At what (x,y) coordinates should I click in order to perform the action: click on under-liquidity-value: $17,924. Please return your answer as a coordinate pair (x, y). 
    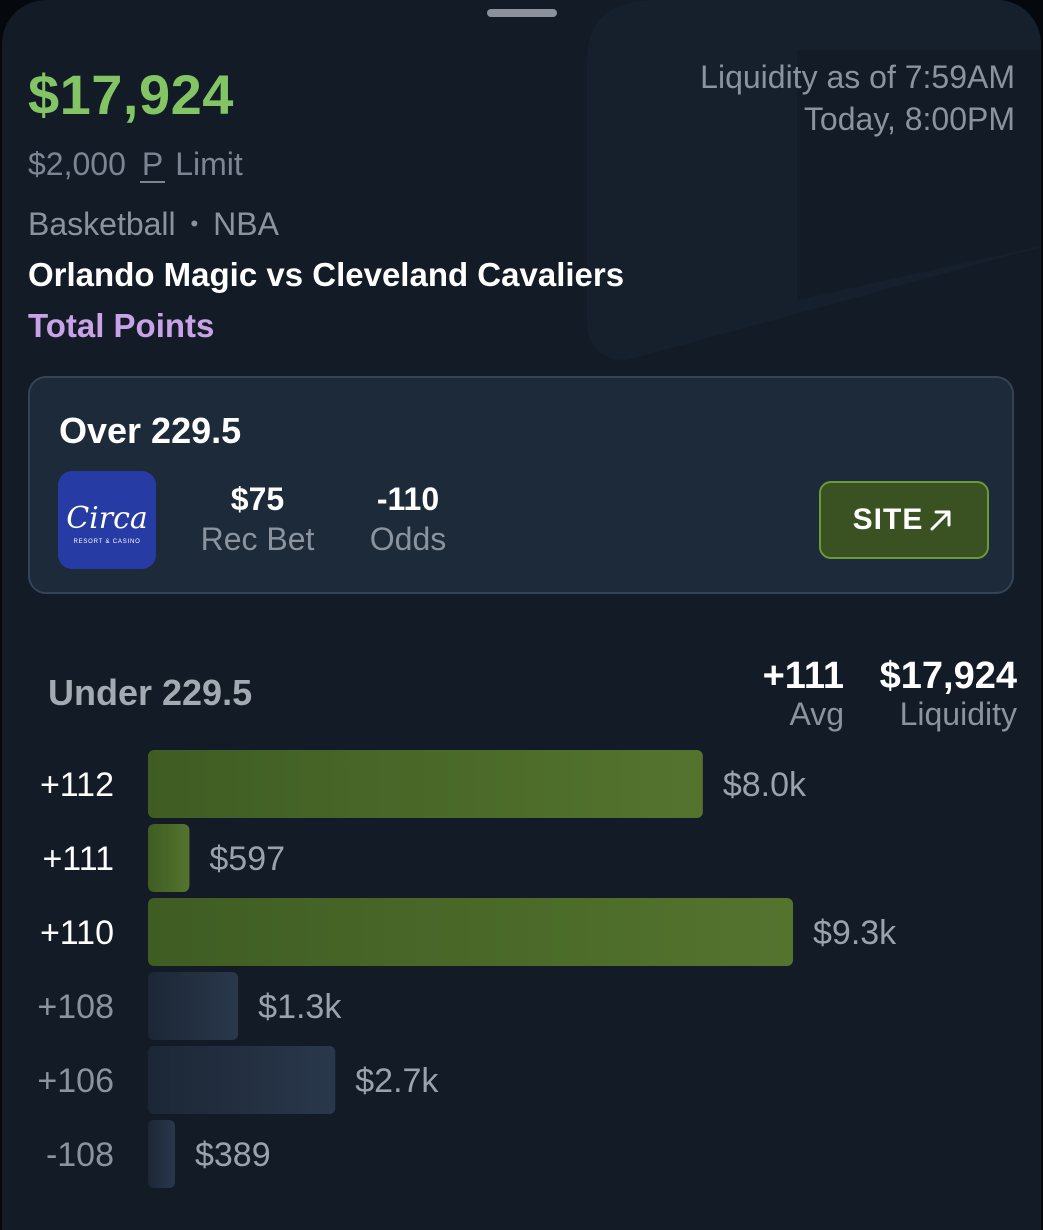
    Looking at the image, I should click on (948, 676).